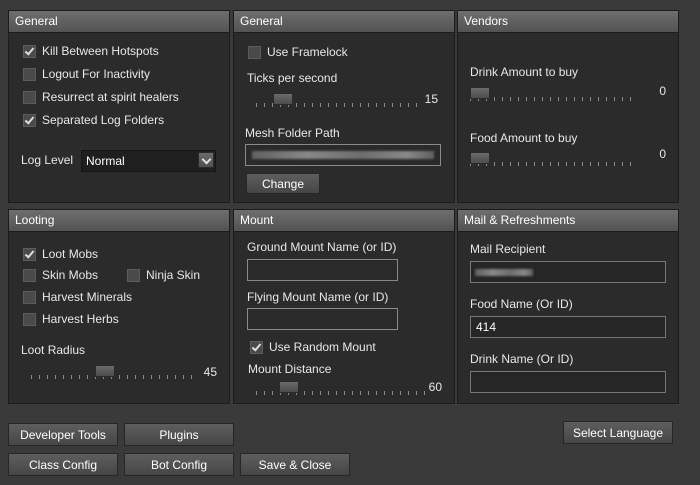 Image resolution: width=700 pixels, height=485 pixels. I want to click on food-name-label: Food Name (Or ID), so click(521, 304).